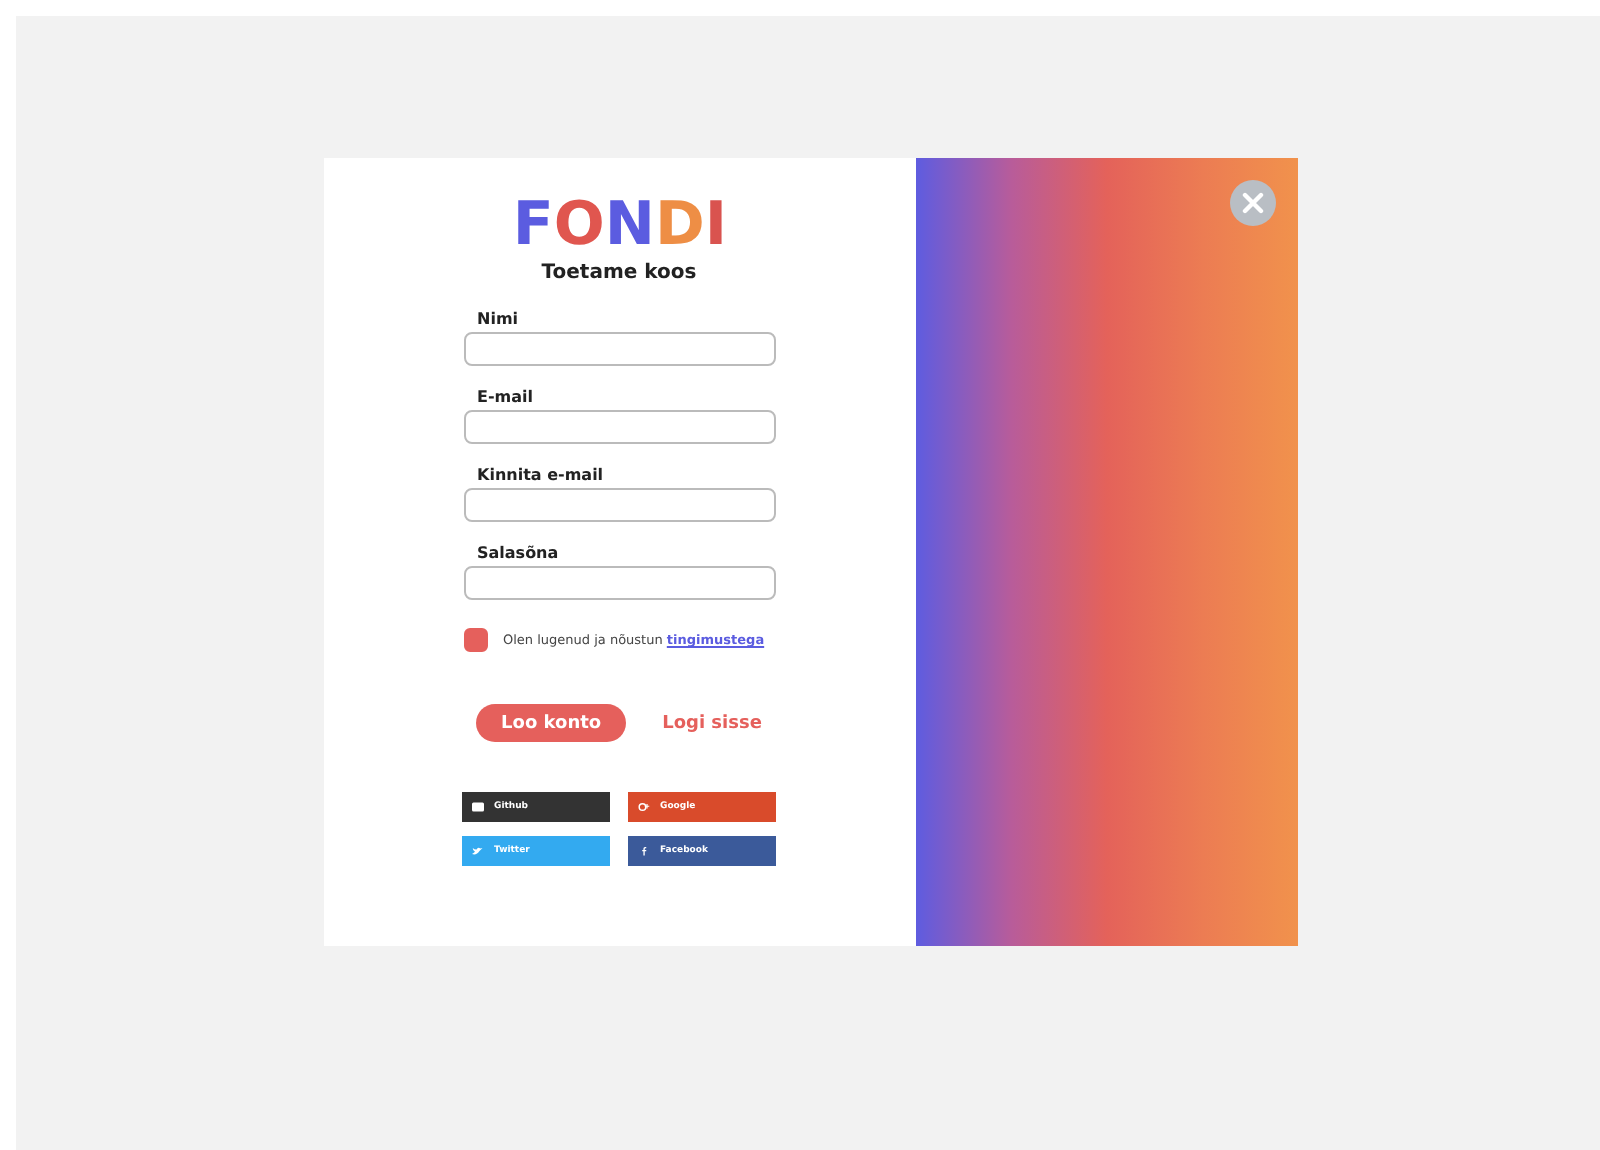 This screenshot has height=1150, width=1600. Describe the element at coordinates (644, 807) in the screenshot. I see `google-plus-icon` at that location.